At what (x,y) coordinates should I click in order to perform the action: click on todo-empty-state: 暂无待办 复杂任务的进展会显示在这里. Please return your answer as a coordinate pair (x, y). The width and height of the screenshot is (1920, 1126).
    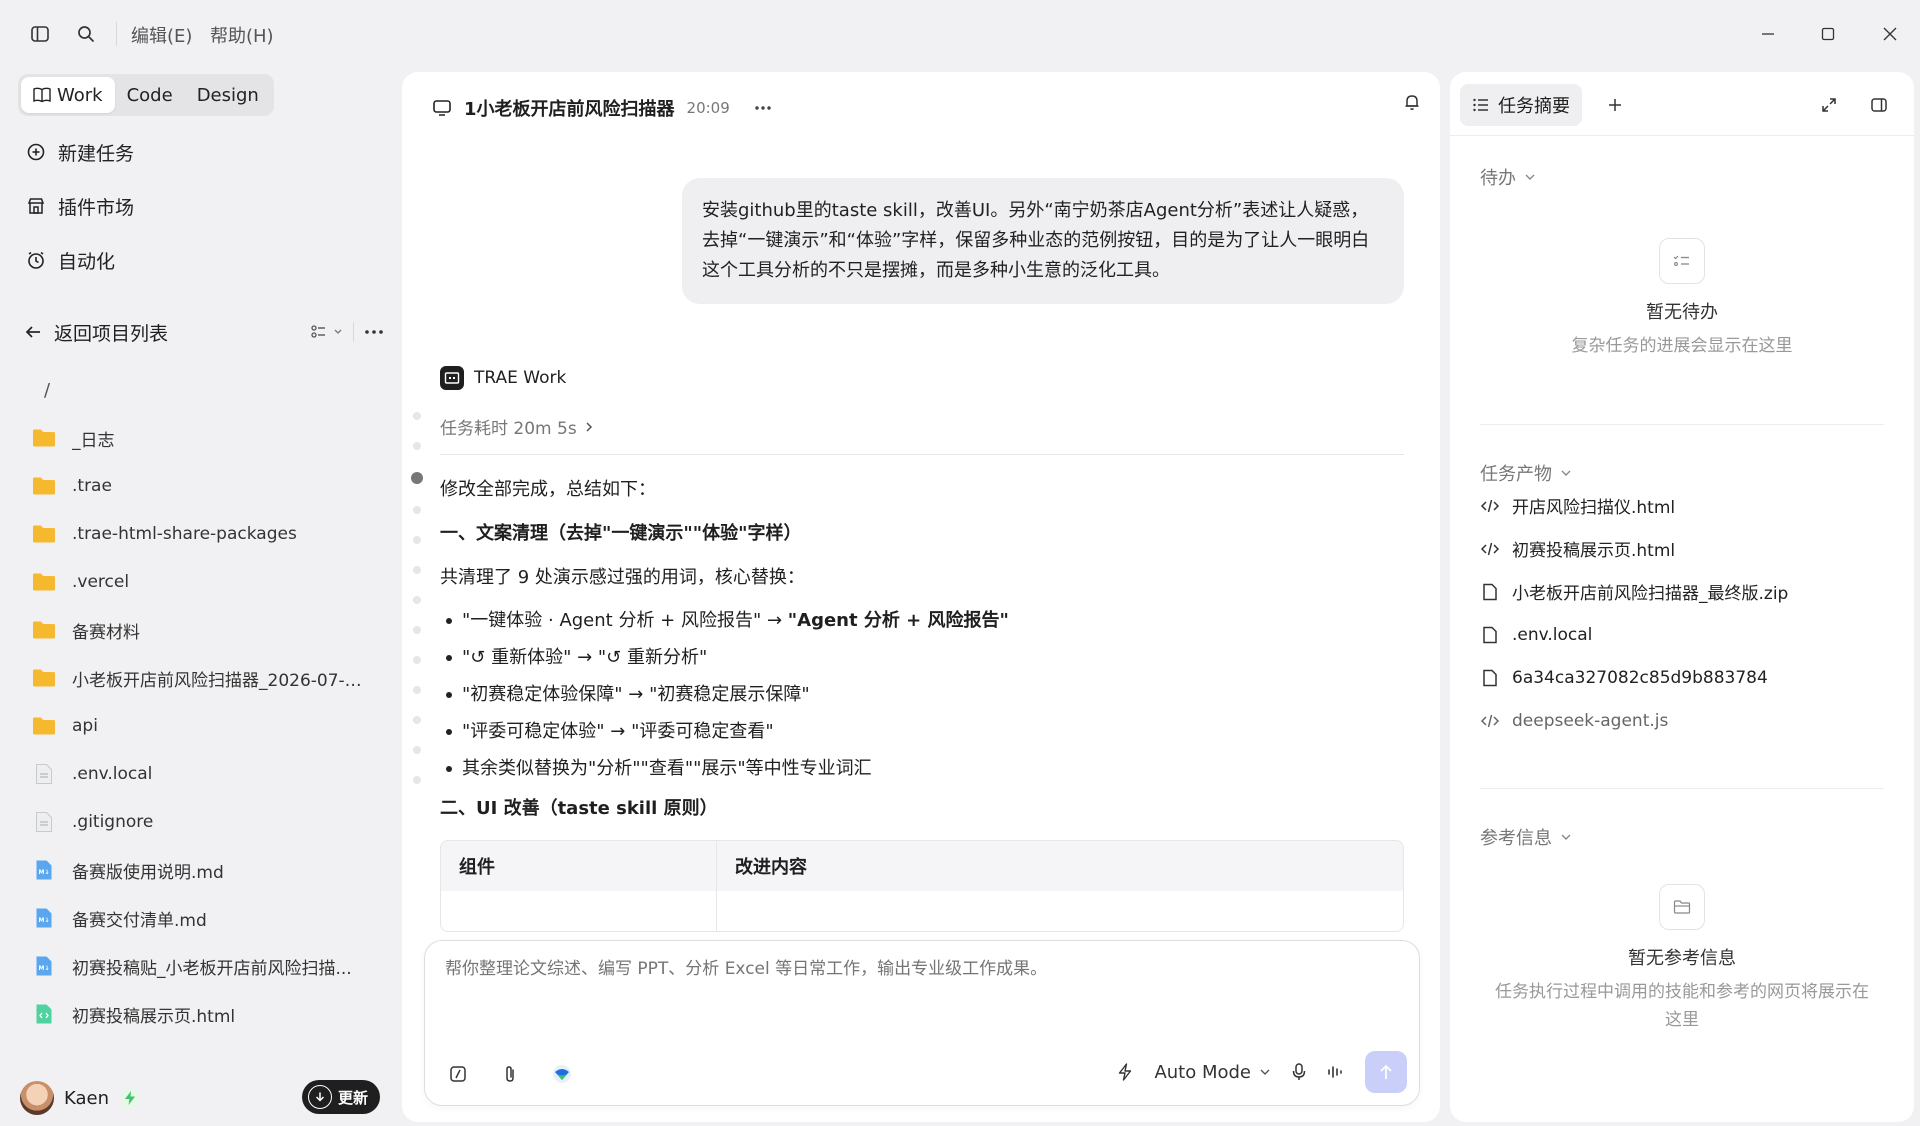
    Looking at the image, I should click on (1682, 299).